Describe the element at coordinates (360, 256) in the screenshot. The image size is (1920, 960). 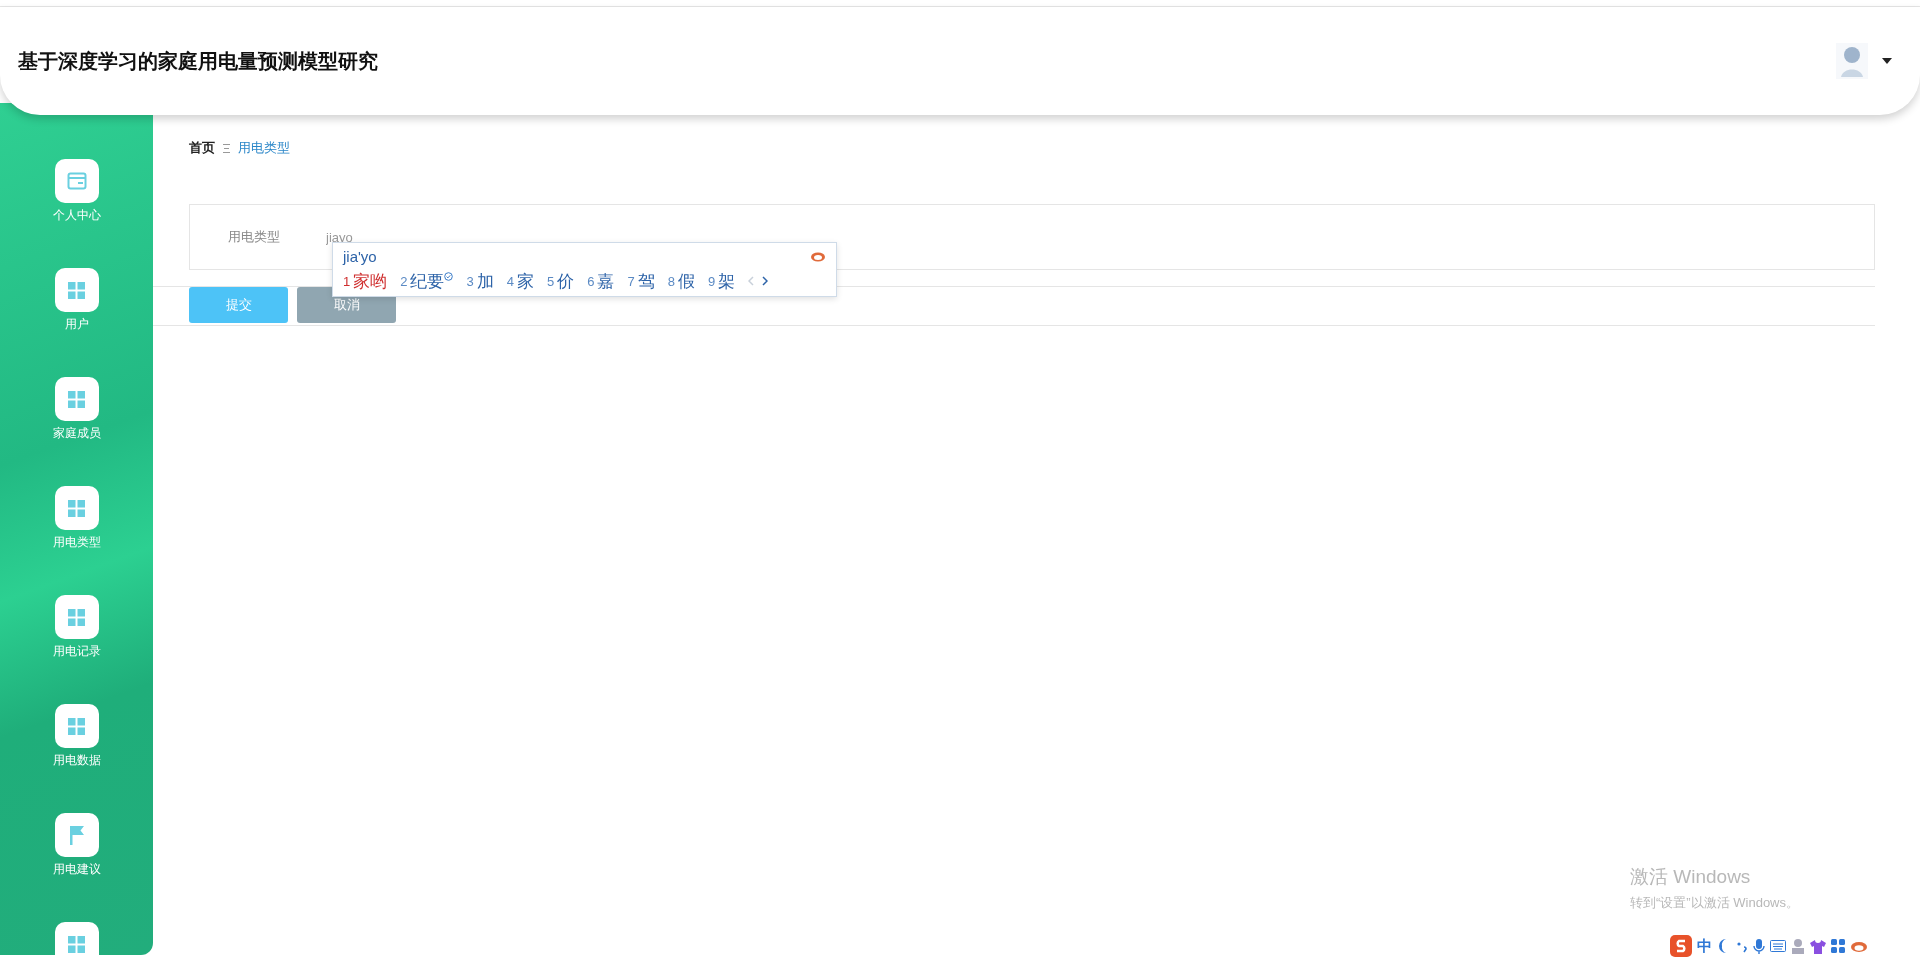
I see `ime-composition: jia'yo` at that location.